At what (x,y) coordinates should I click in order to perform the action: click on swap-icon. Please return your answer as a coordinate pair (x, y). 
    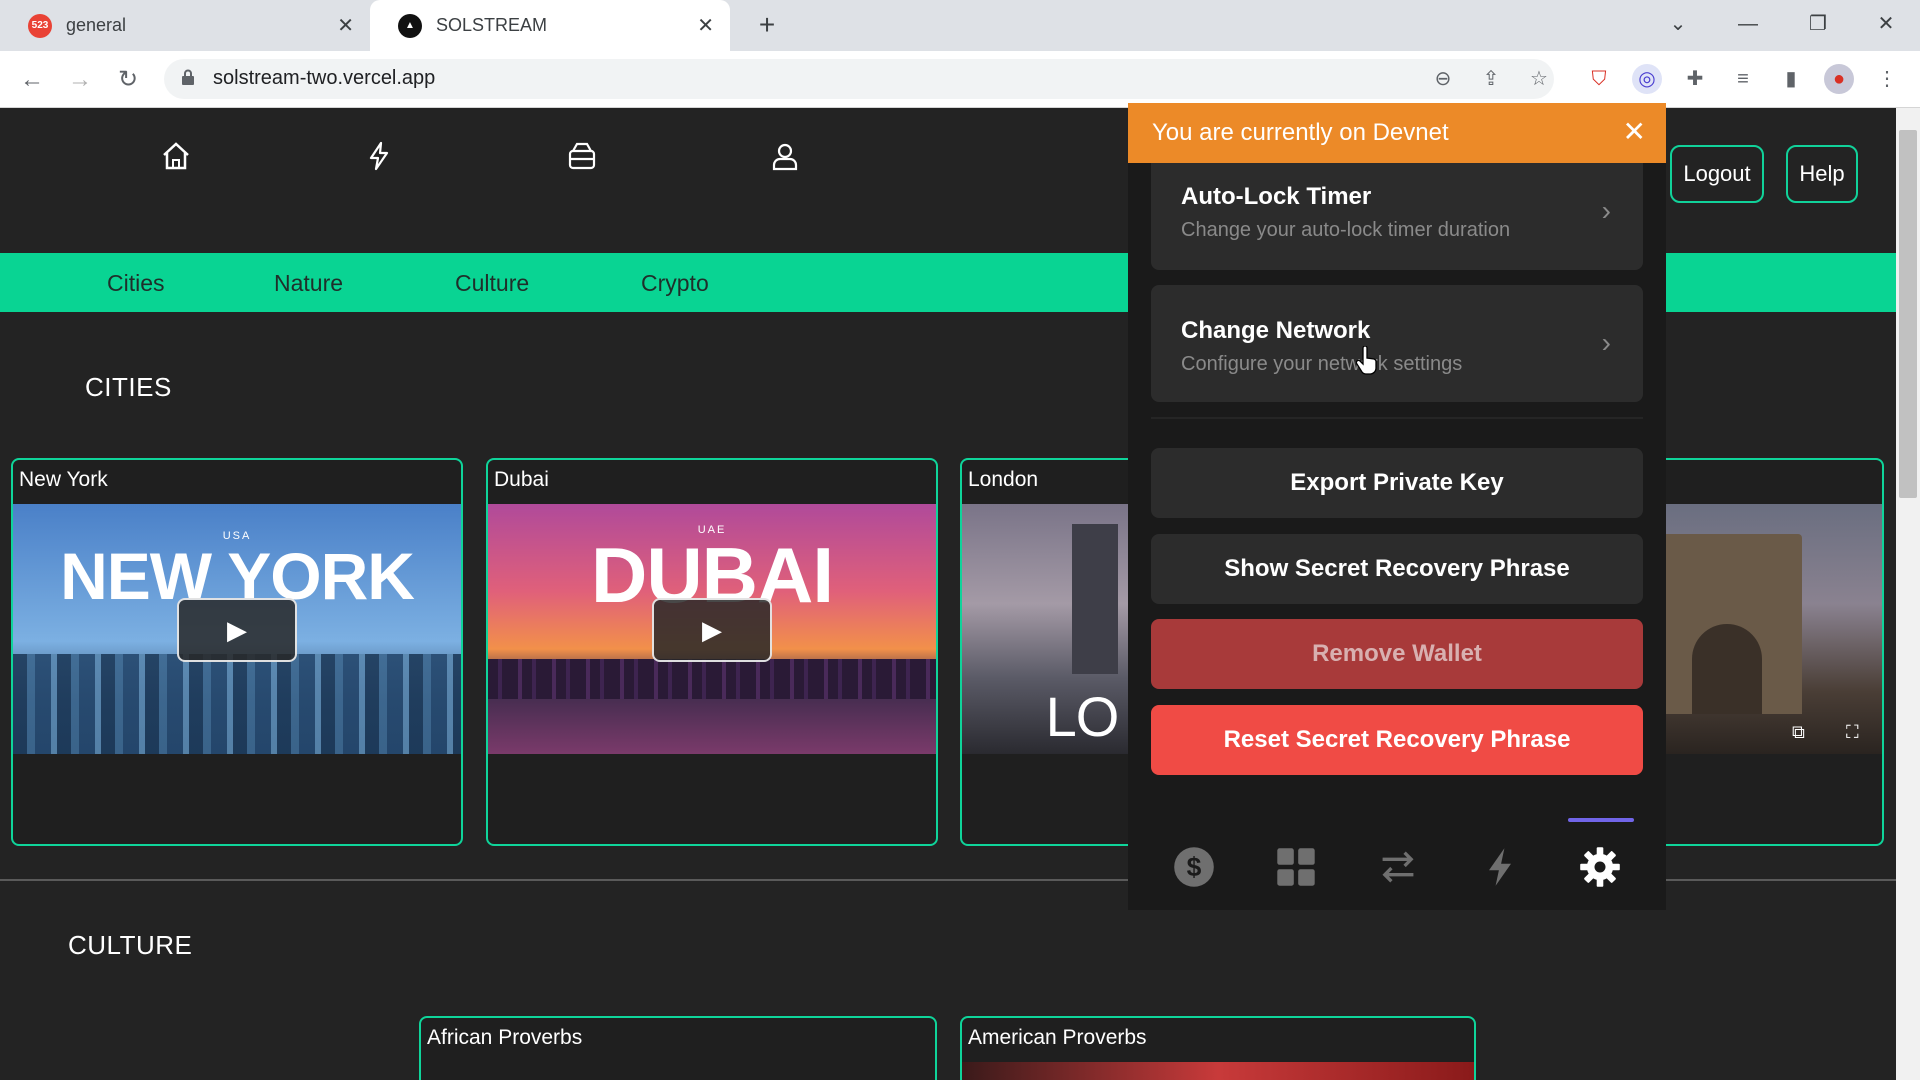
    Looking at the image, I should click on (1398, 867).